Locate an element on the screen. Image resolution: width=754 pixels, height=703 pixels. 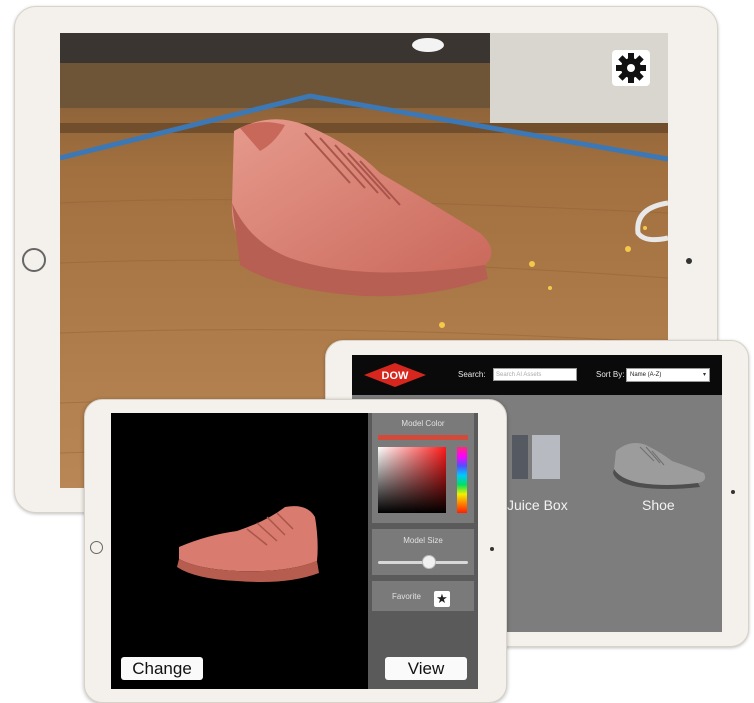
star-icon: ★ is located at coordinates (442, 598).